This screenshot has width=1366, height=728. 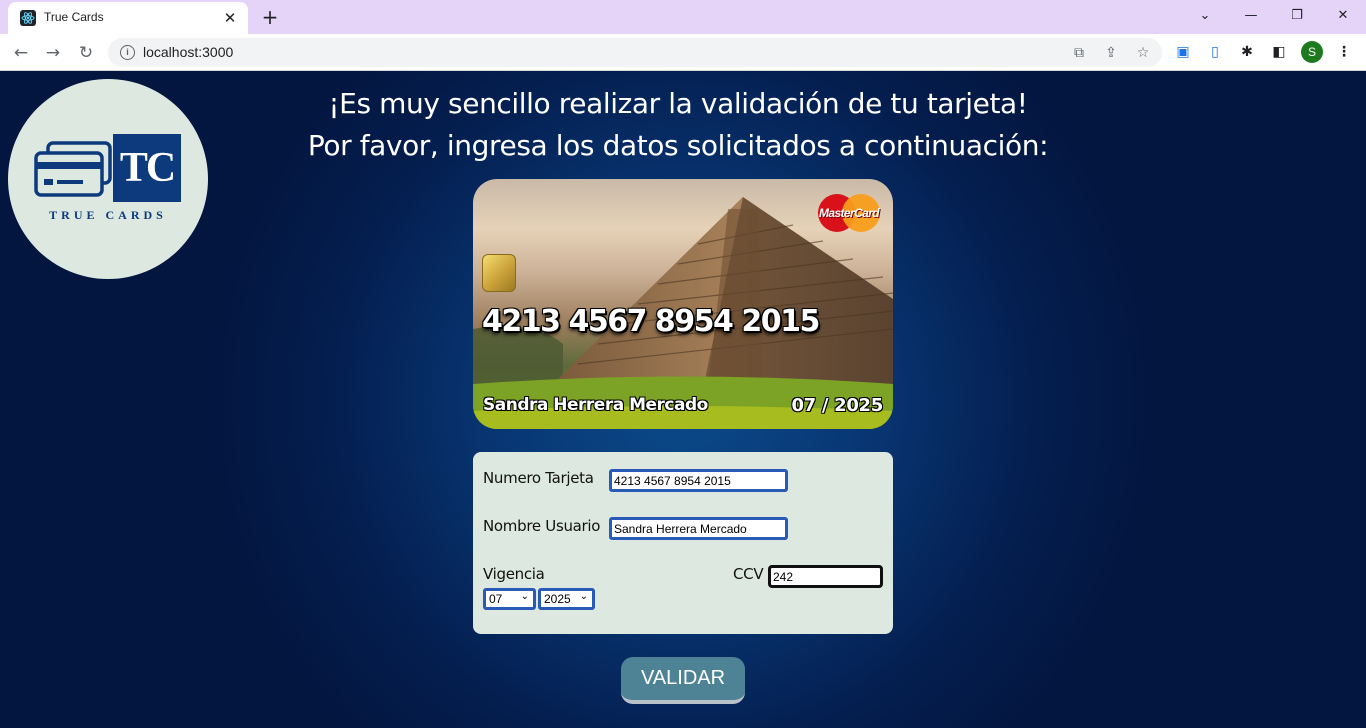 What do you see at coordinates (825, 576) in the screenshot?
I see `ccv-input` at bounding box center [825, 576].